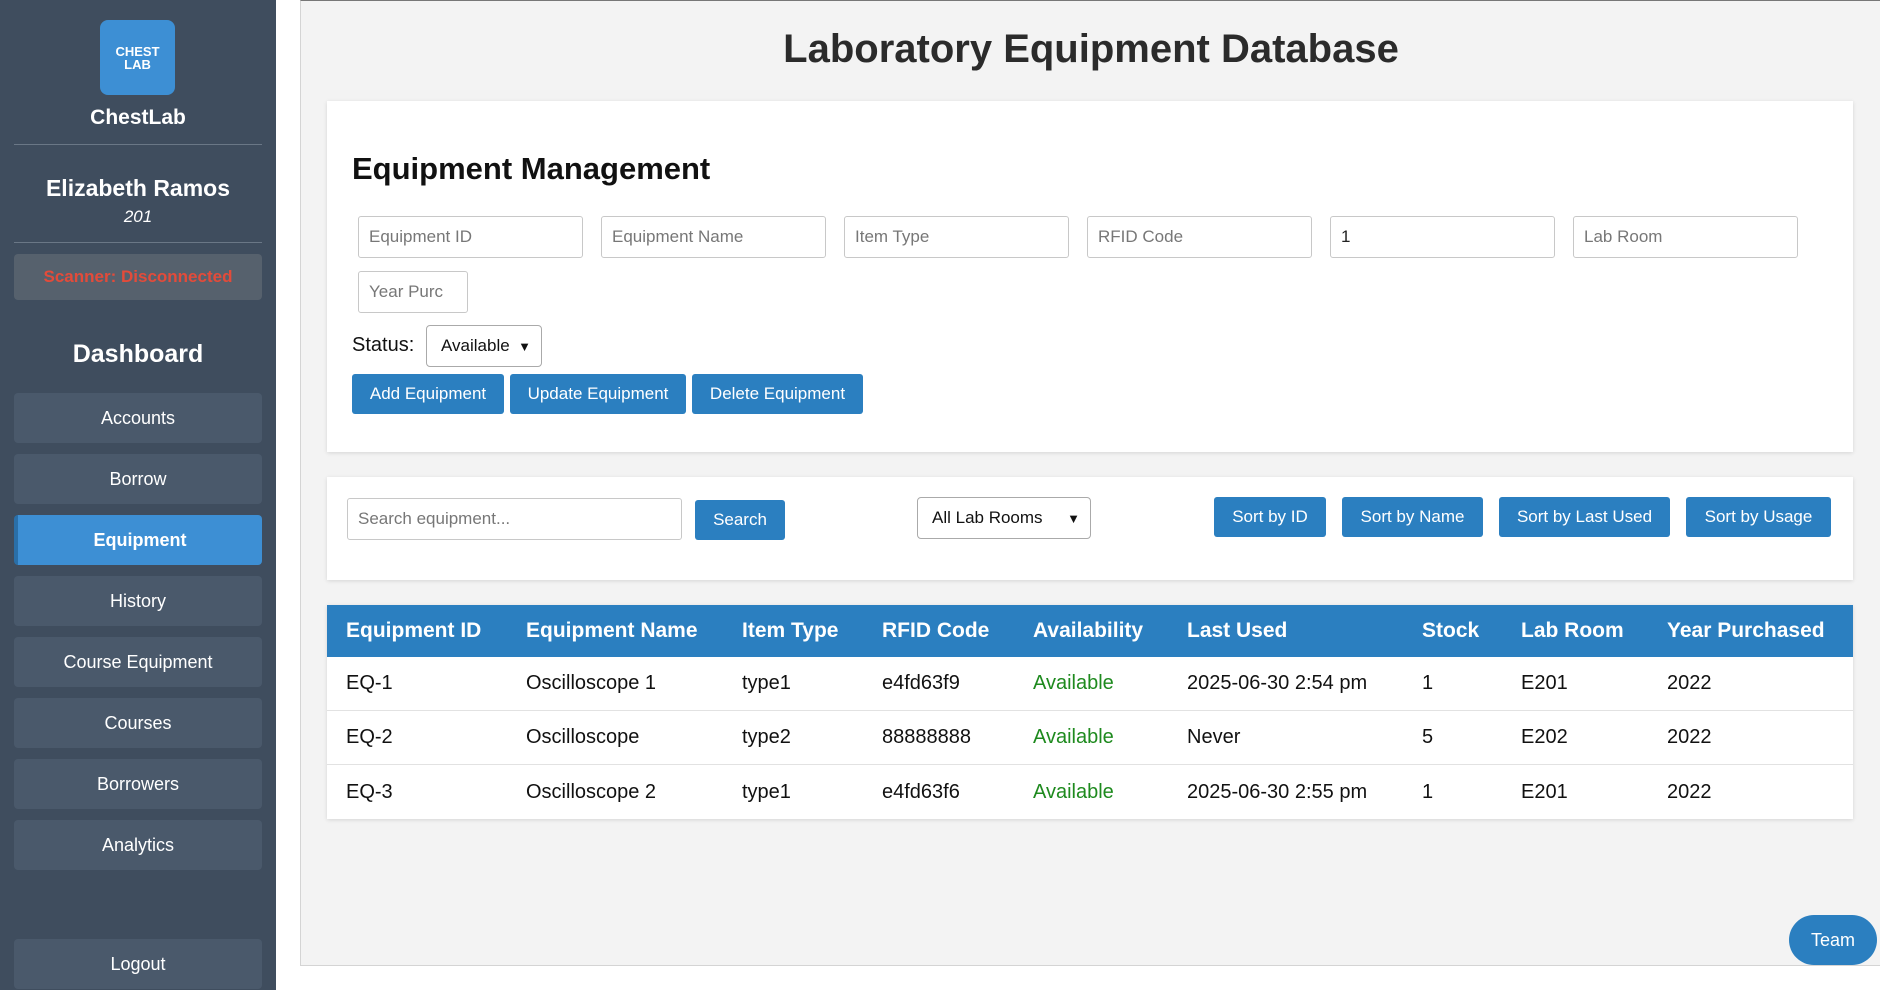  Describe the element at coordinates (598, 394) in the screenshot. I see `update-equipment-button: Update Equipment` at that location.